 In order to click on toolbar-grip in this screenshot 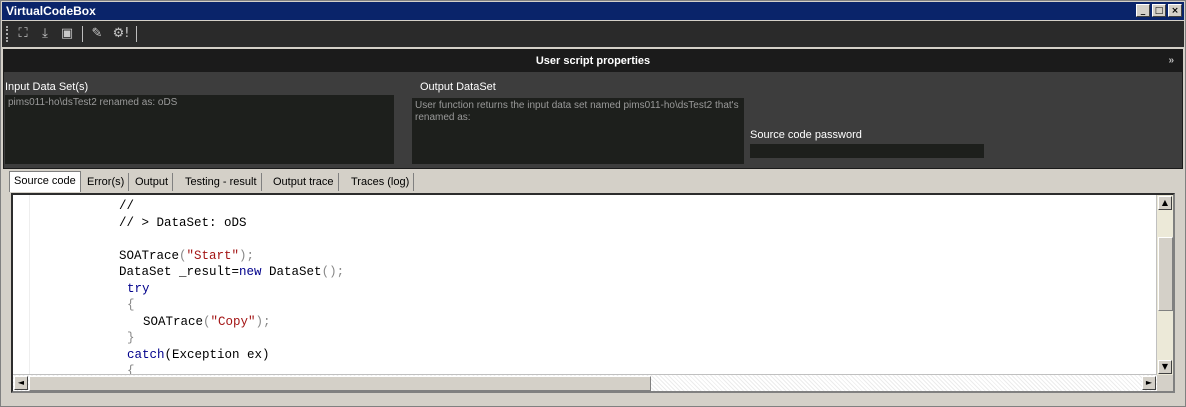, I will do `click(8, 34)`.